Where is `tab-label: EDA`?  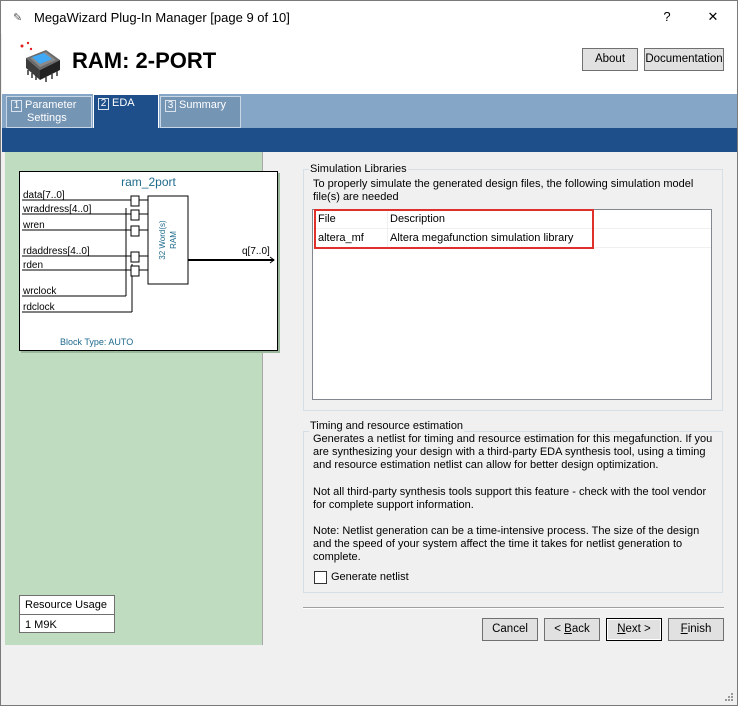 tab-label: EDA is located at coordinates (123, 103).